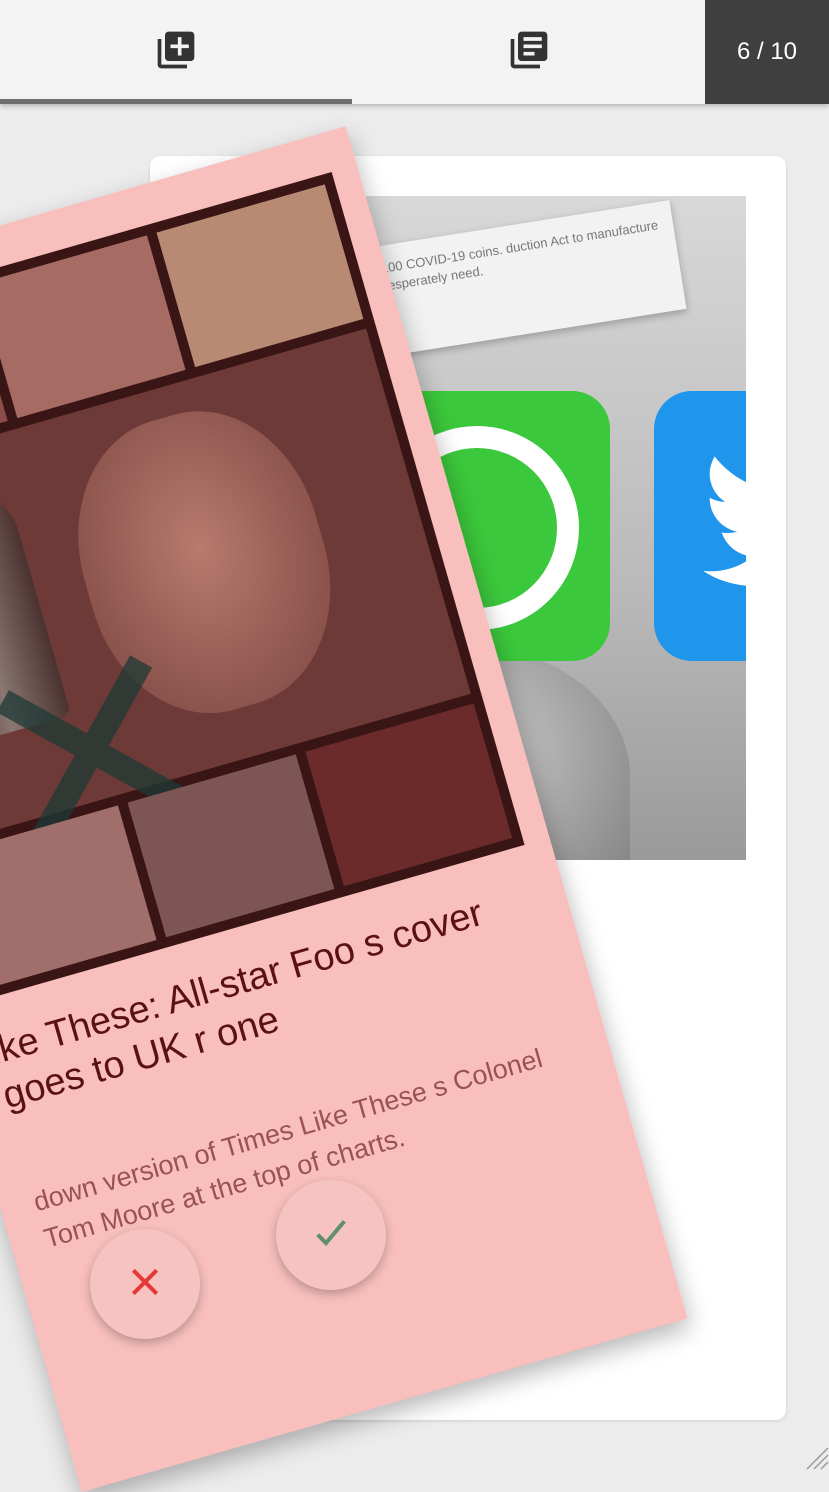 The width and height of the screenshot is (829, 1492). I want to click on accept-button, so click(331, 1235).